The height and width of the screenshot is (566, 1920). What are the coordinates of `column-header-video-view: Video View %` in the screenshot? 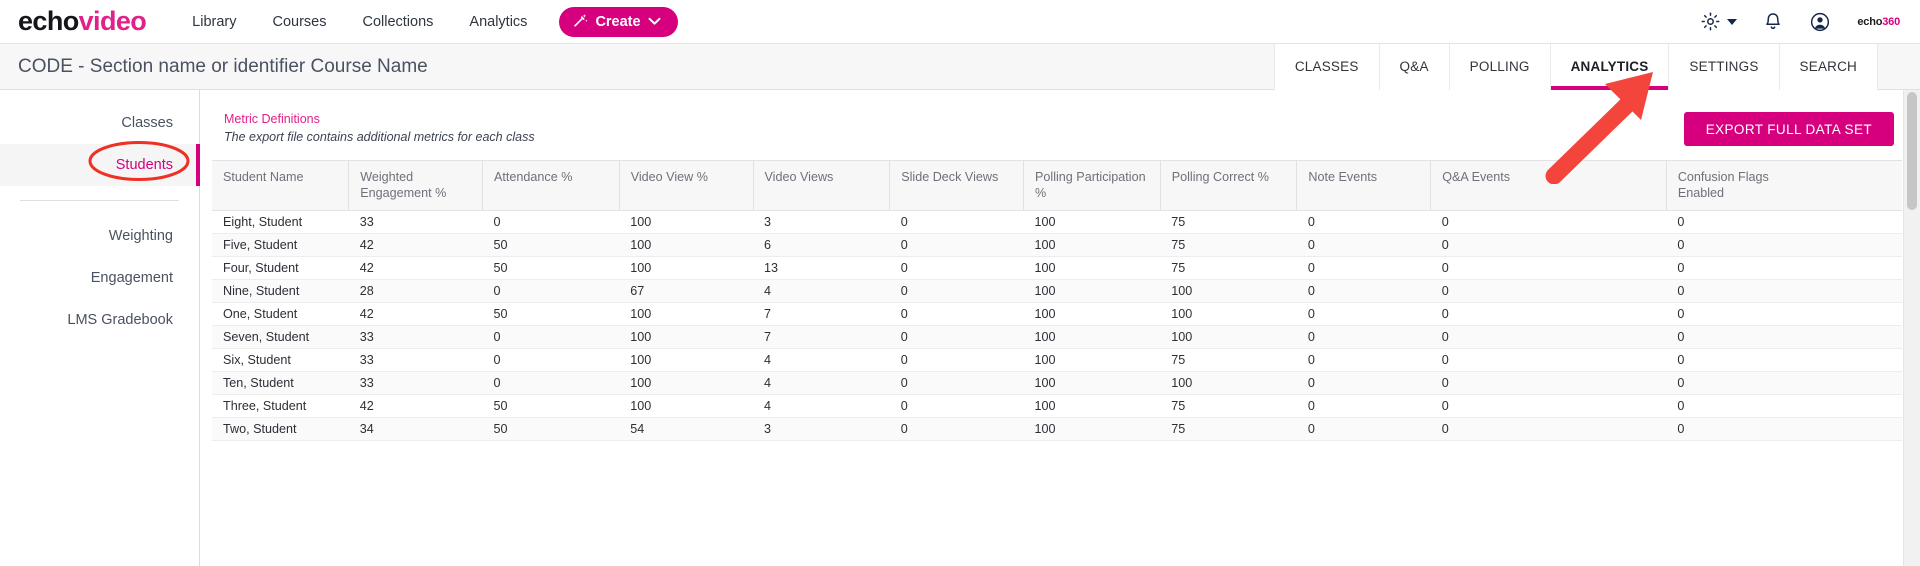 It's located at (685, 185).